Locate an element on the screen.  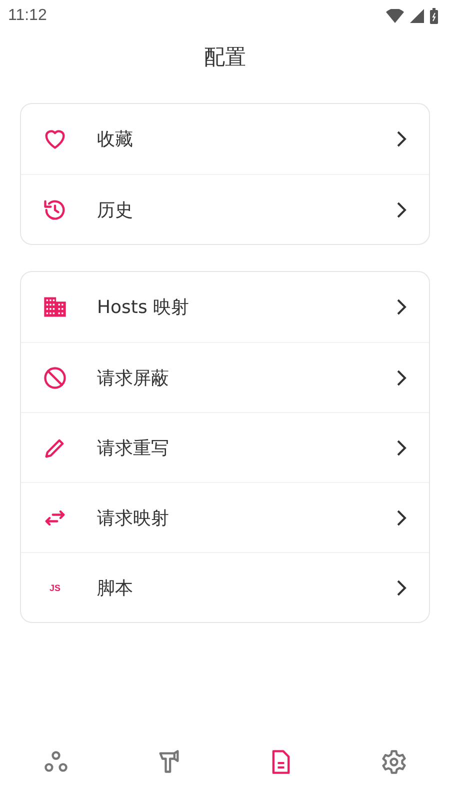
prohibited-icon is located at coordinates (55, 377).